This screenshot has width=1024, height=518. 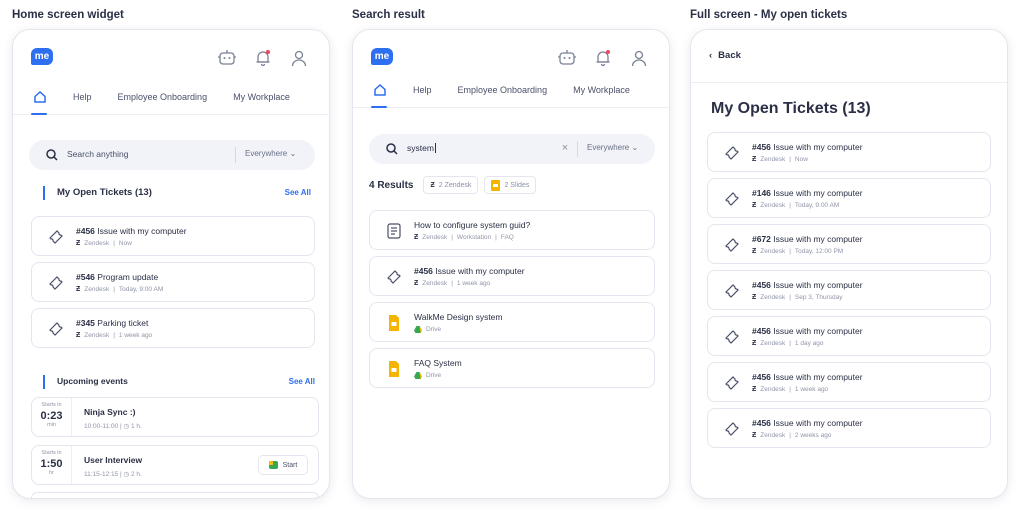 I want to click on search-result-item: FAQ System Drive, so click(x=512, y=368).